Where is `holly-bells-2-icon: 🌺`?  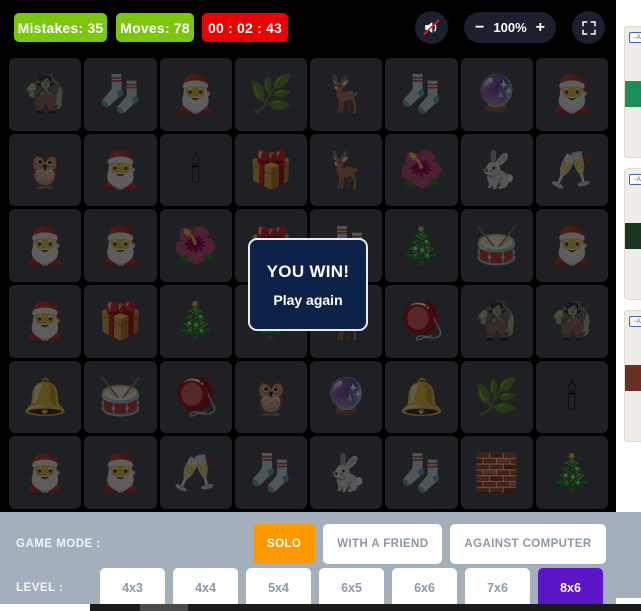
holly-bells-2-icon: 🌺 is located at coordinates (196, 245).